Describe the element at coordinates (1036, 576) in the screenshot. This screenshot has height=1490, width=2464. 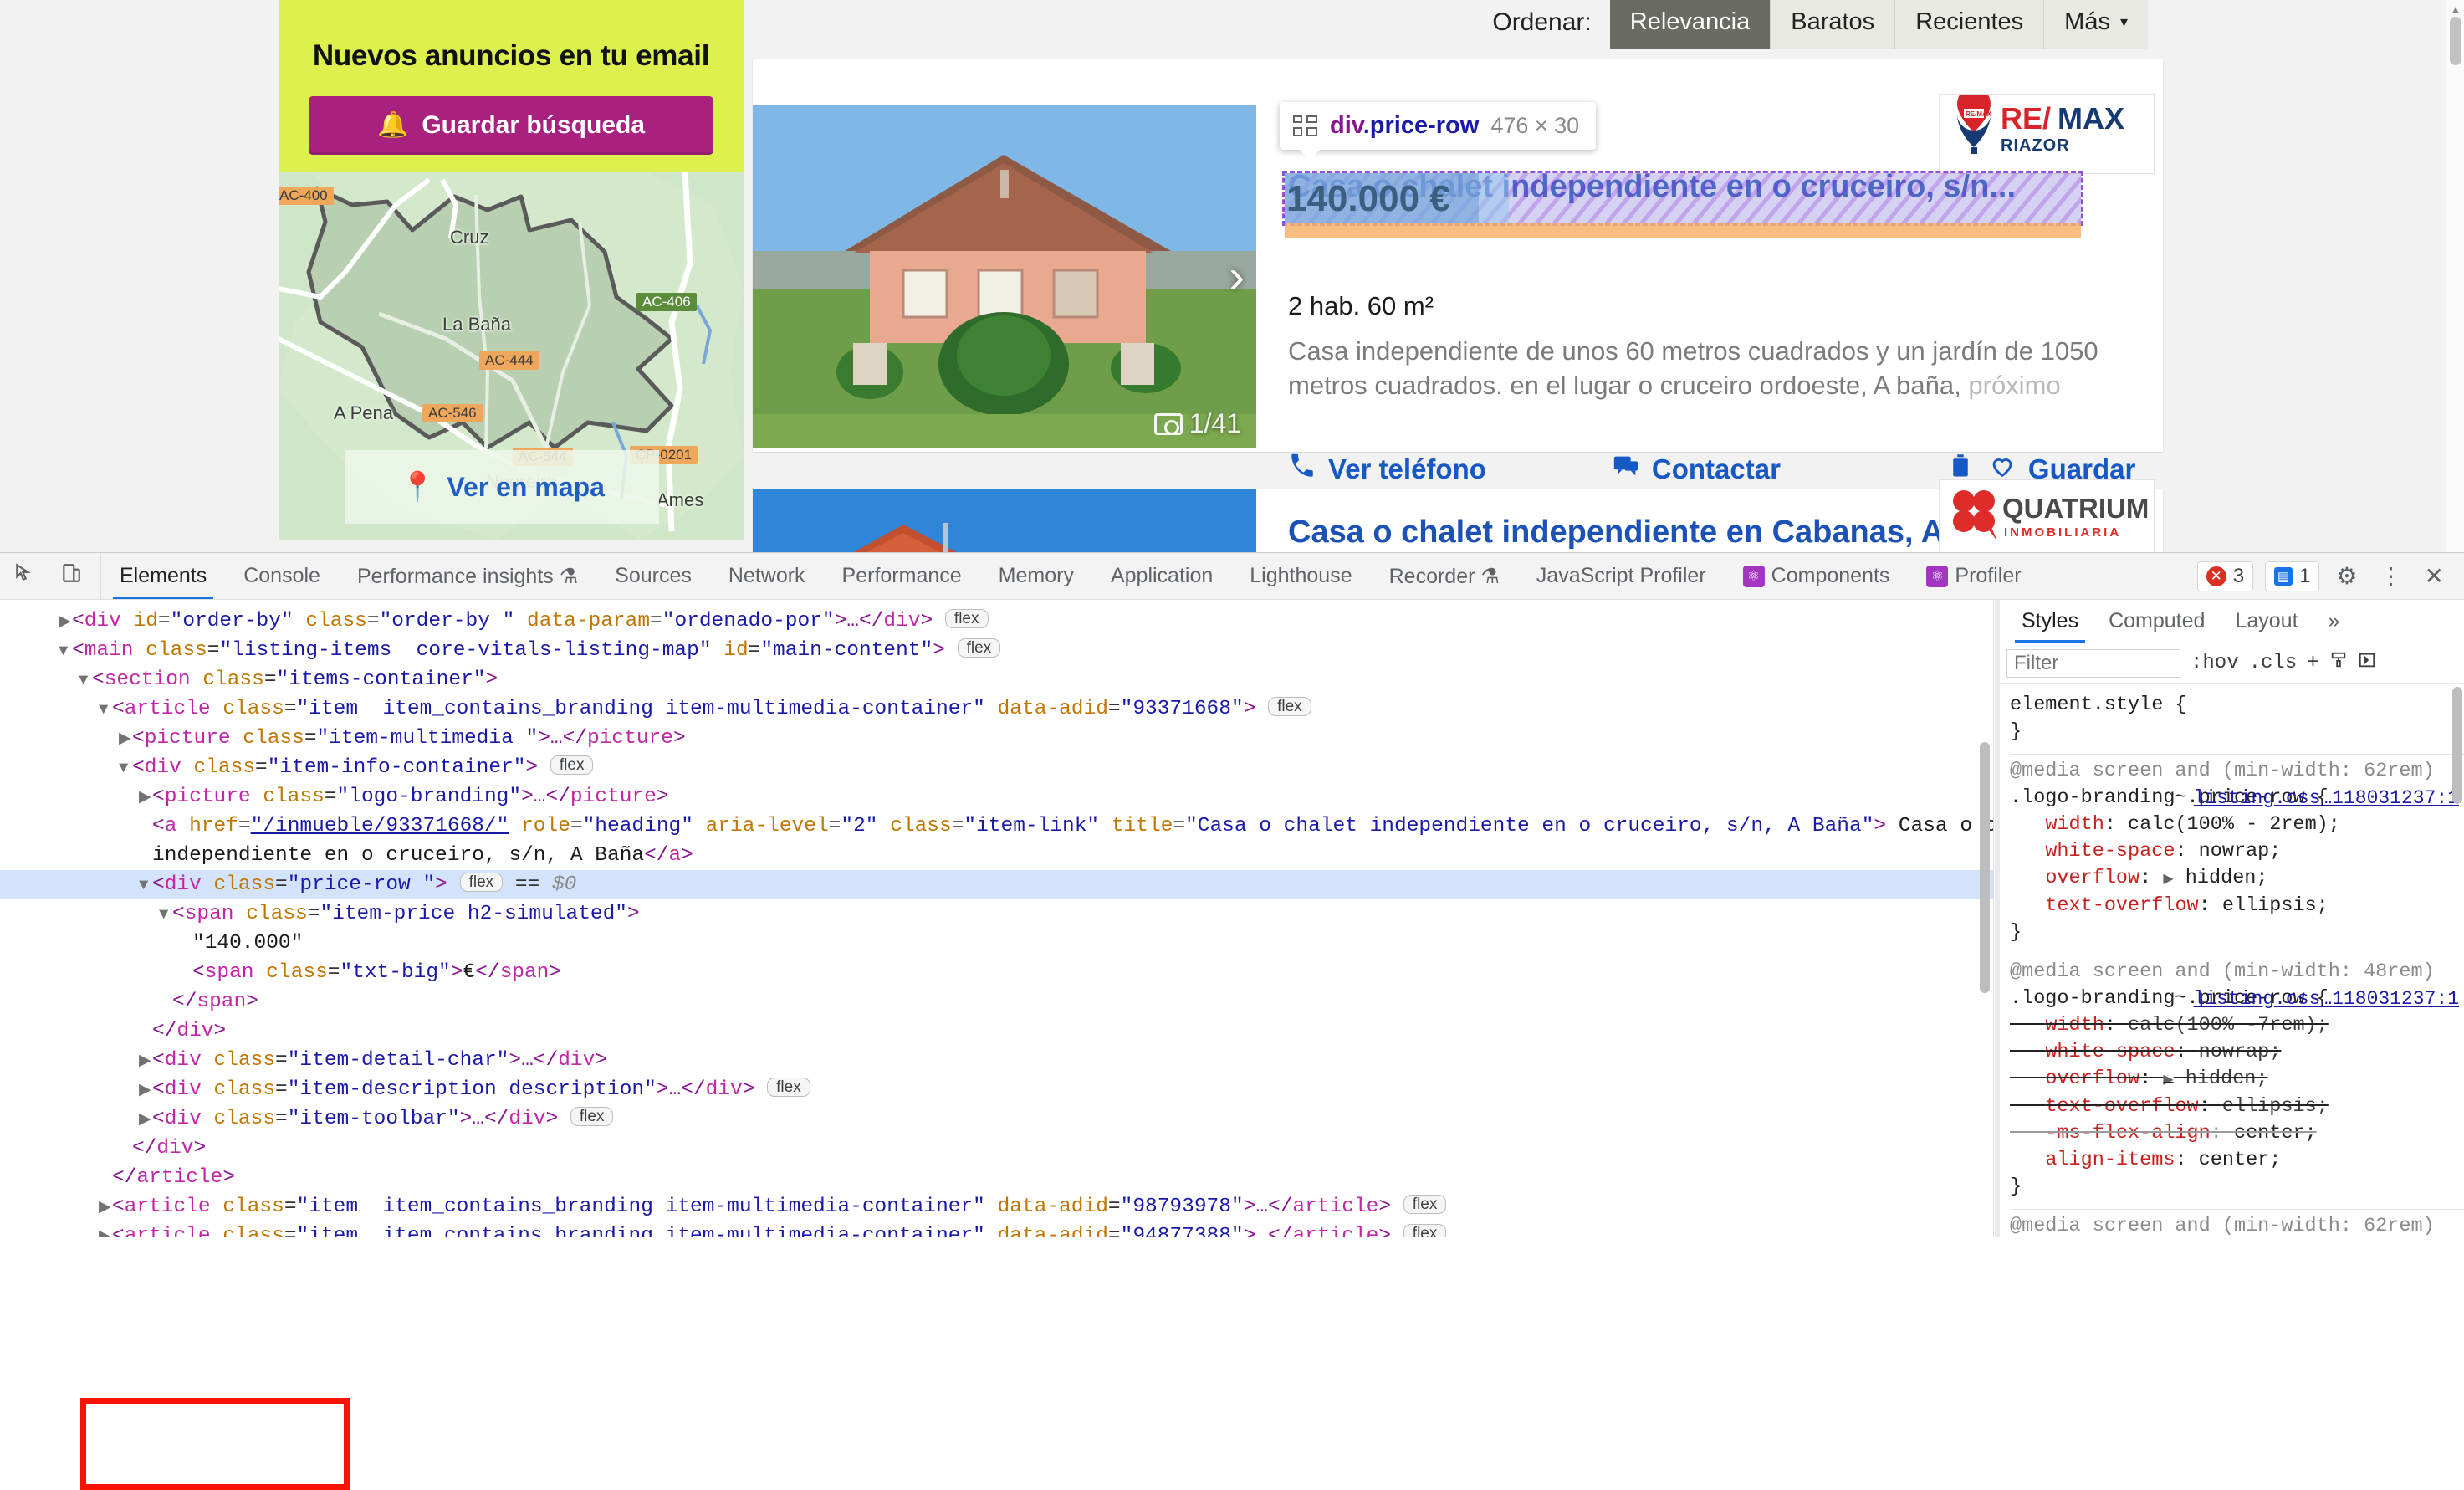
I see `devtools-tab-memory: Memory` at that location.